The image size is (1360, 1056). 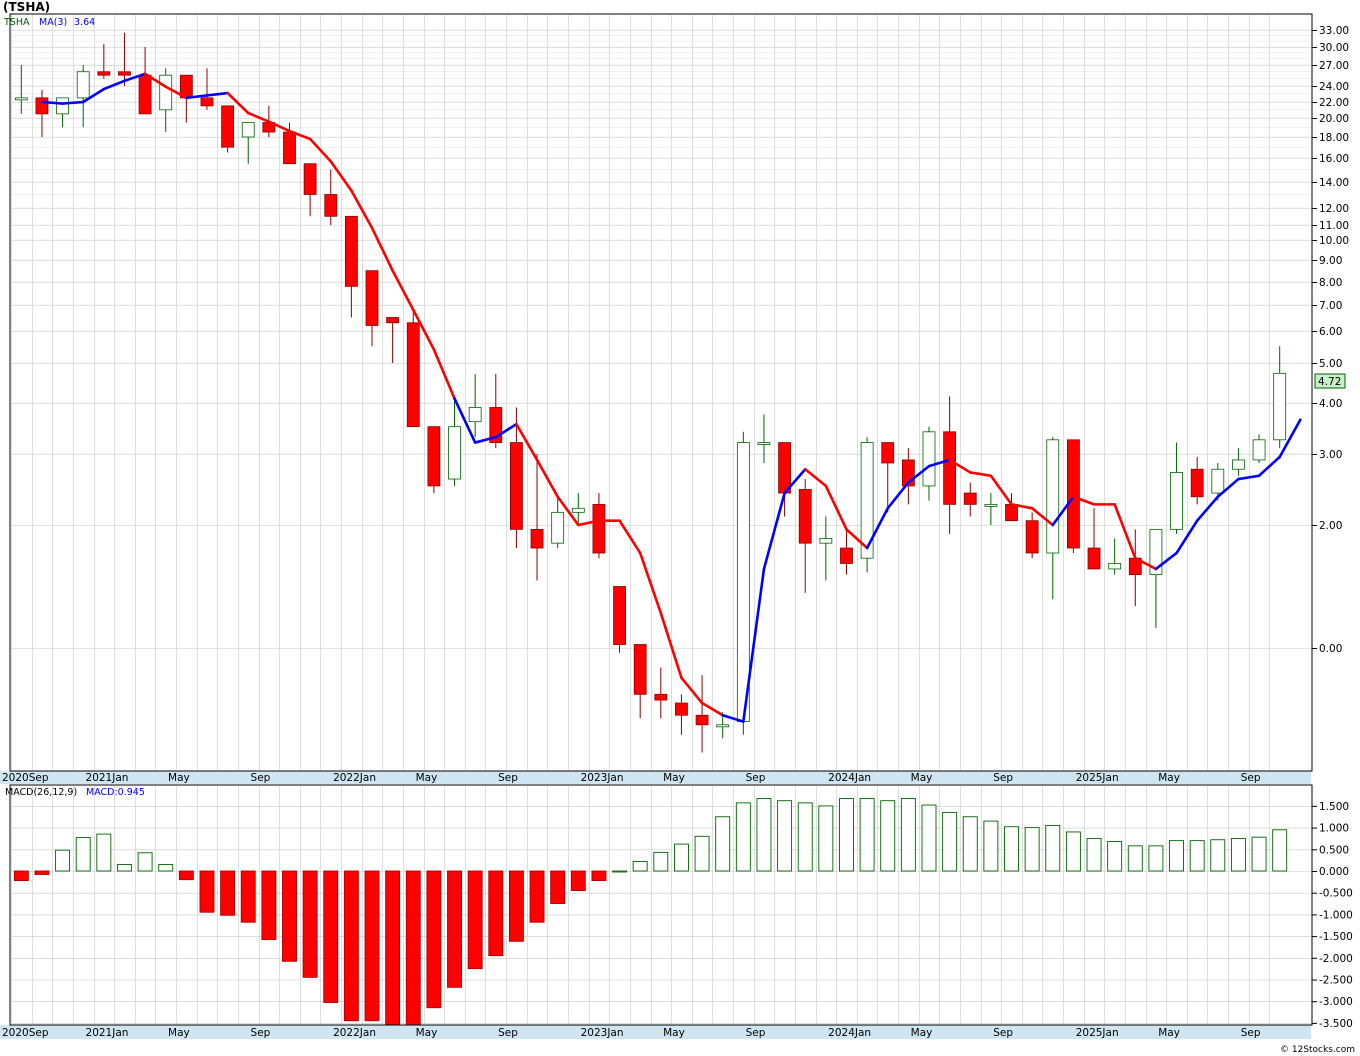 I want to click on macd-x-tick-label: 2023Jan, so click(x=602, y=1033).